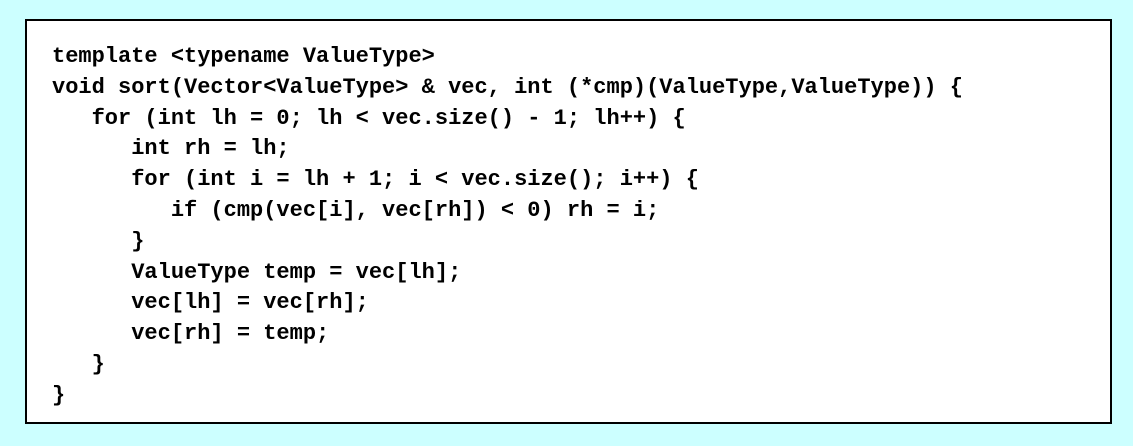 This screenshot has width=1133, height=446. Describe the element at coordinates (191, 334) in the screenshot. I see `code-line-10: vec[rh] = temp;` at that location.